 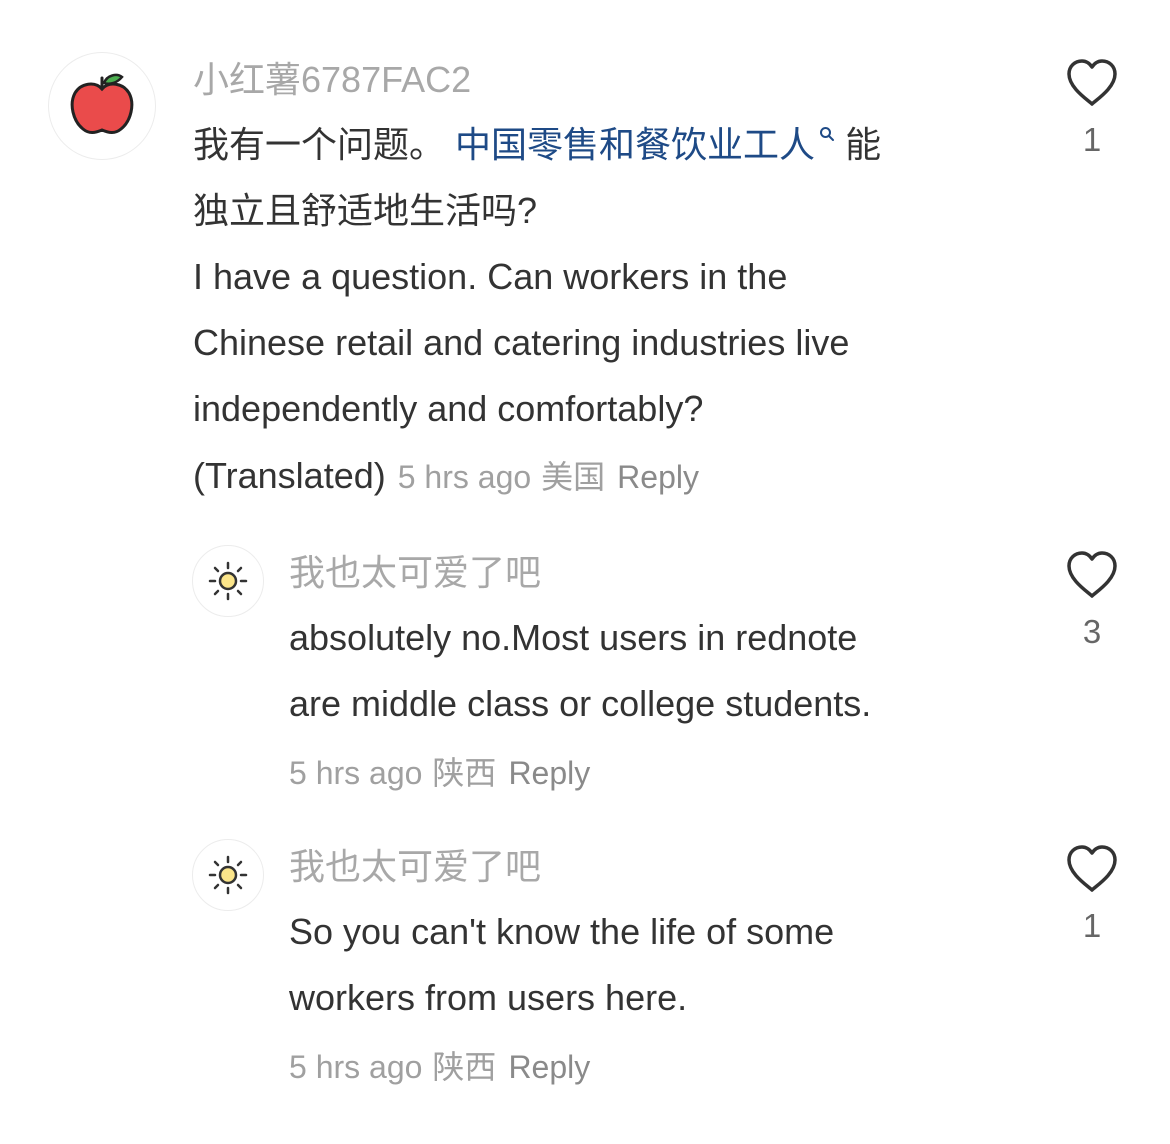 I want to click on comment-username: 小红薯6787FAC2, so click(x=332, y=80).